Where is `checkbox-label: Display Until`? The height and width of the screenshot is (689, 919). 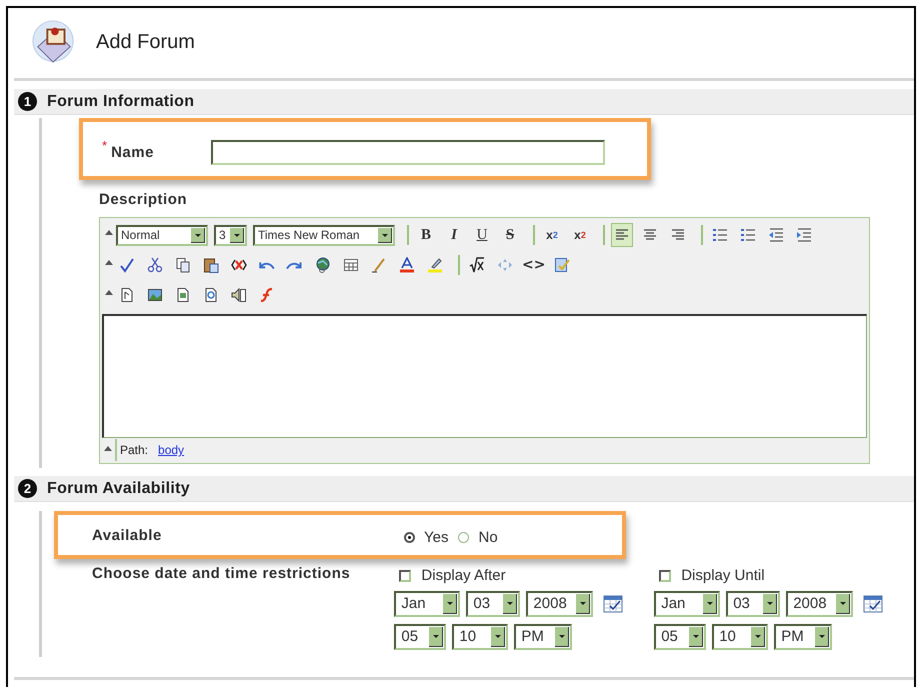
checkbox-label: Display Until is located at coordinates (723, 575).